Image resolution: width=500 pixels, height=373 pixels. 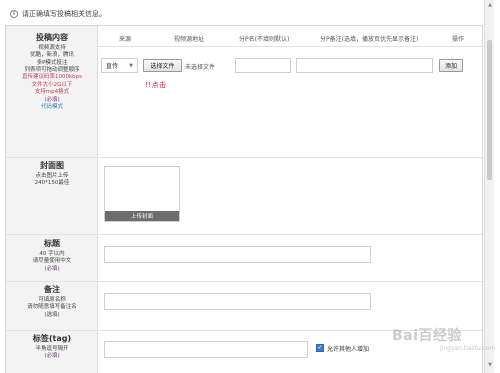 I want to click on remark-input, so click(x=237, y=301).